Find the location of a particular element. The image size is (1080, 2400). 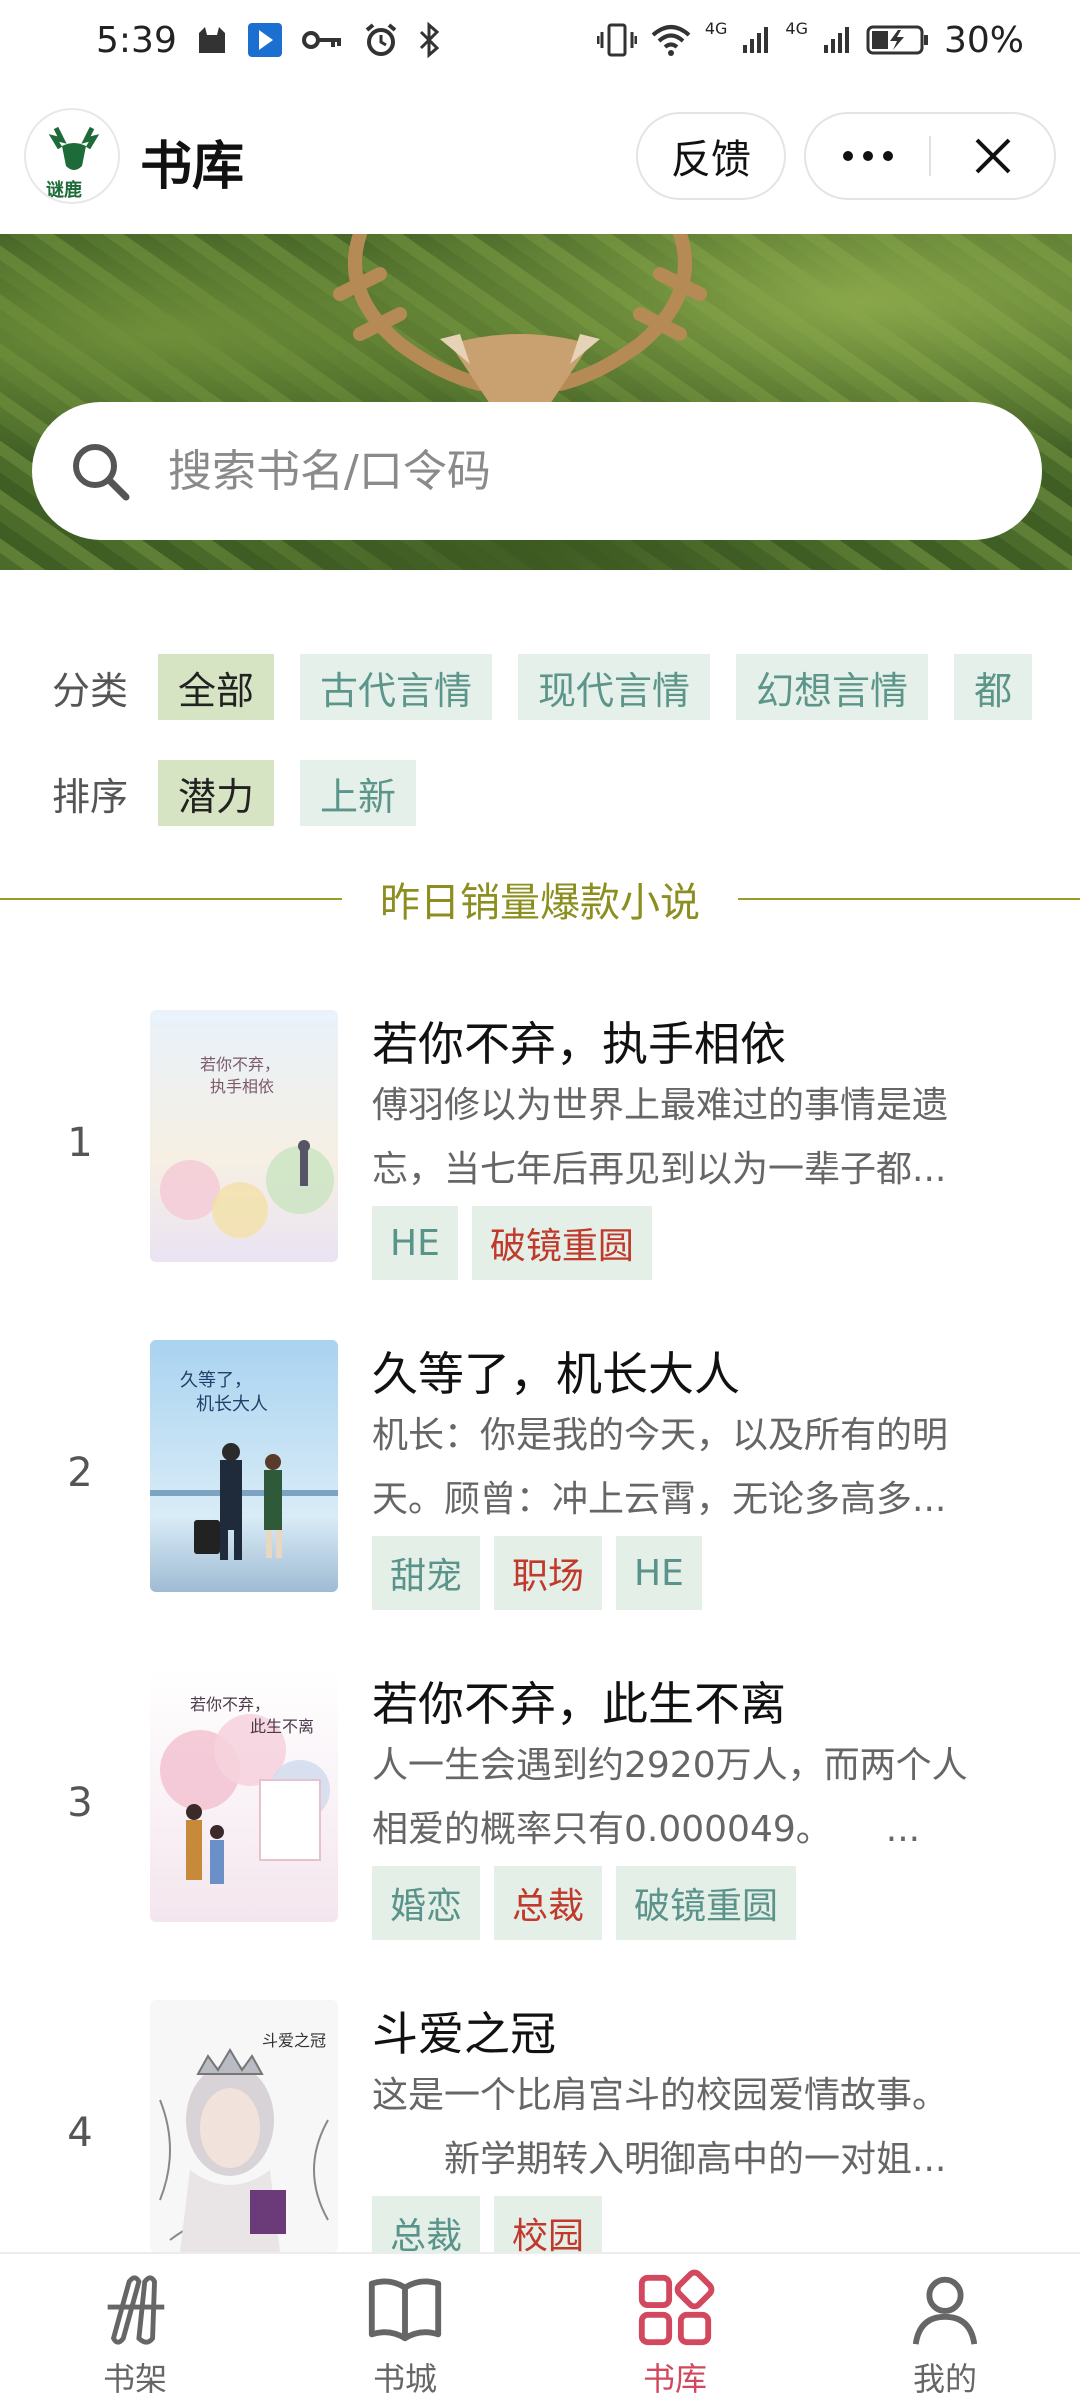

book-cover-art: 若你不弃， 此生不离 is located at coordinates (244, 1796).